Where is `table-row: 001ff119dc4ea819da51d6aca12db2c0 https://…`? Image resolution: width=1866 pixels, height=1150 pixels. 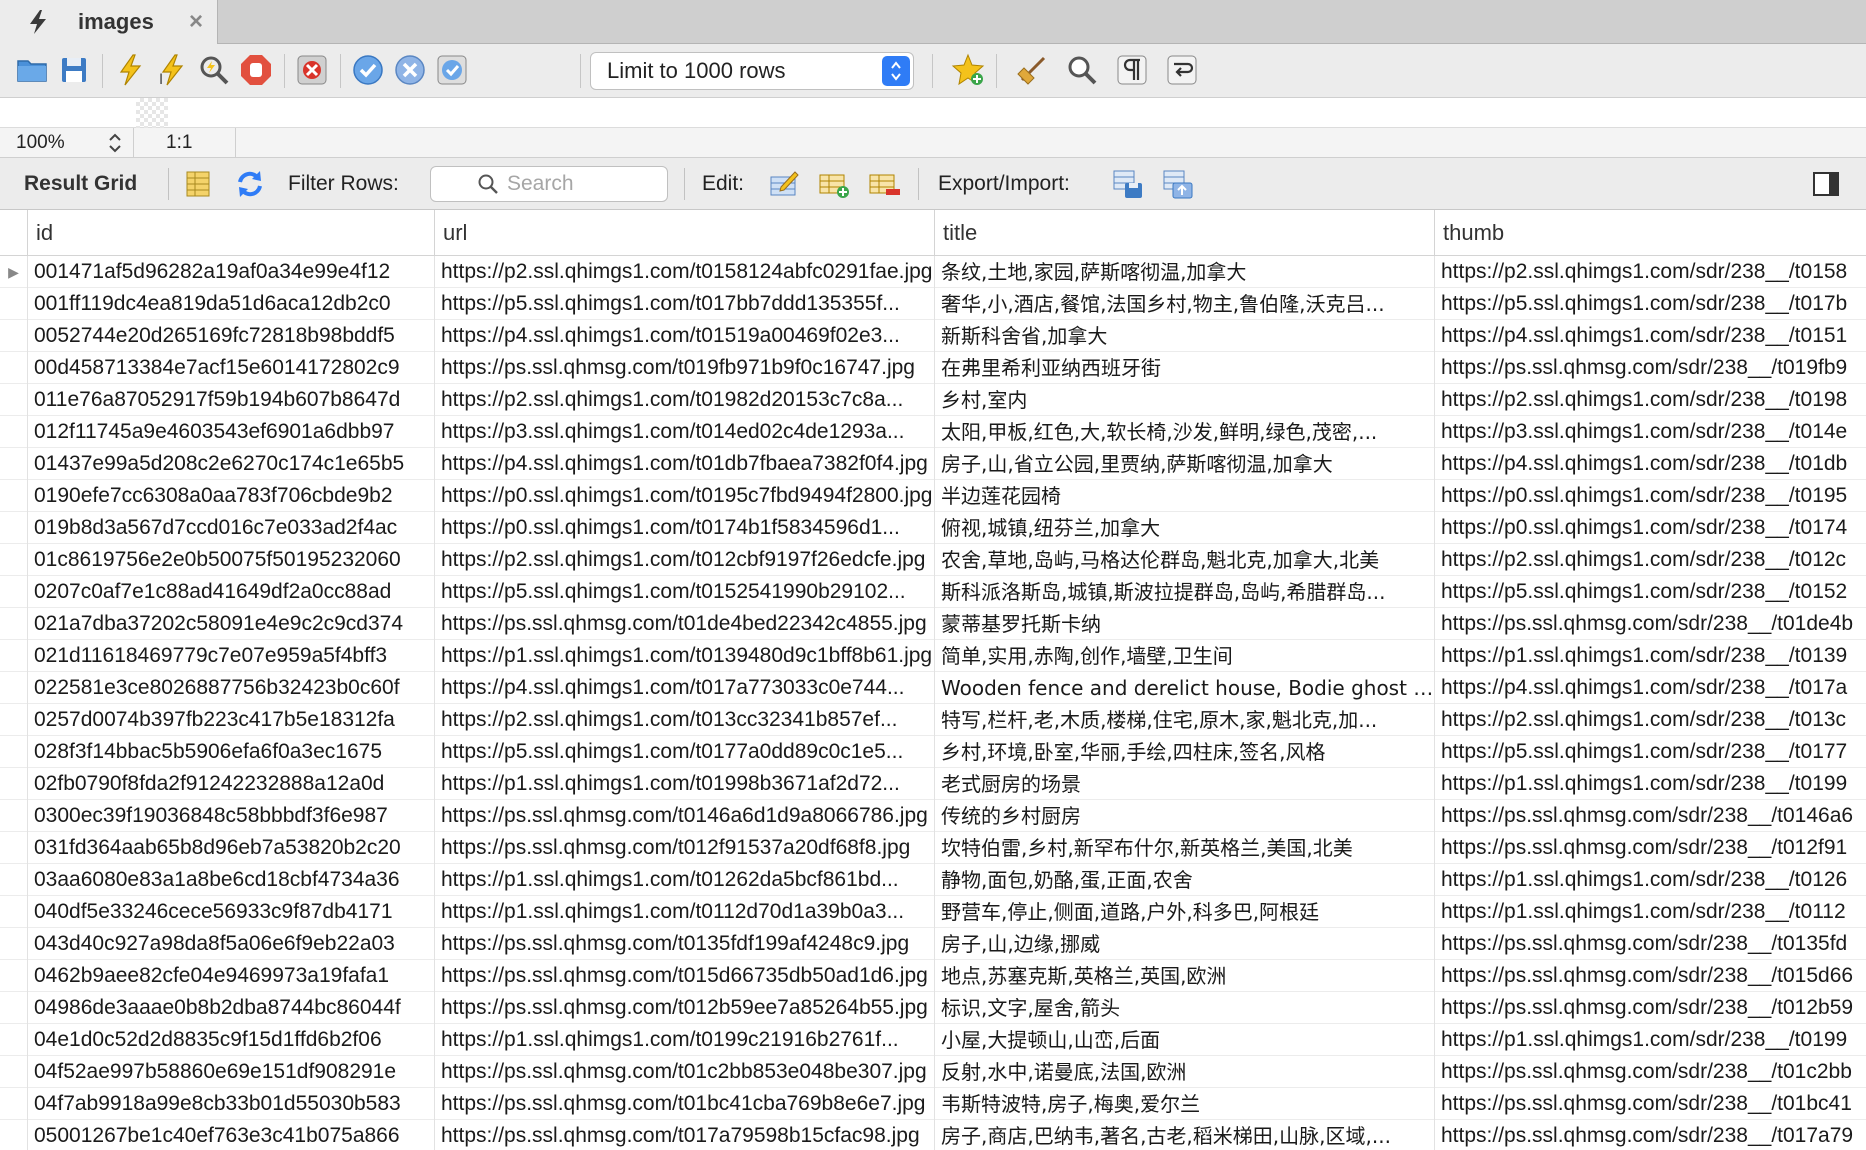
table-row: 001ff119dc4ea819da51d6aca12db2c0 https://… is located at coordinates (933, 304).